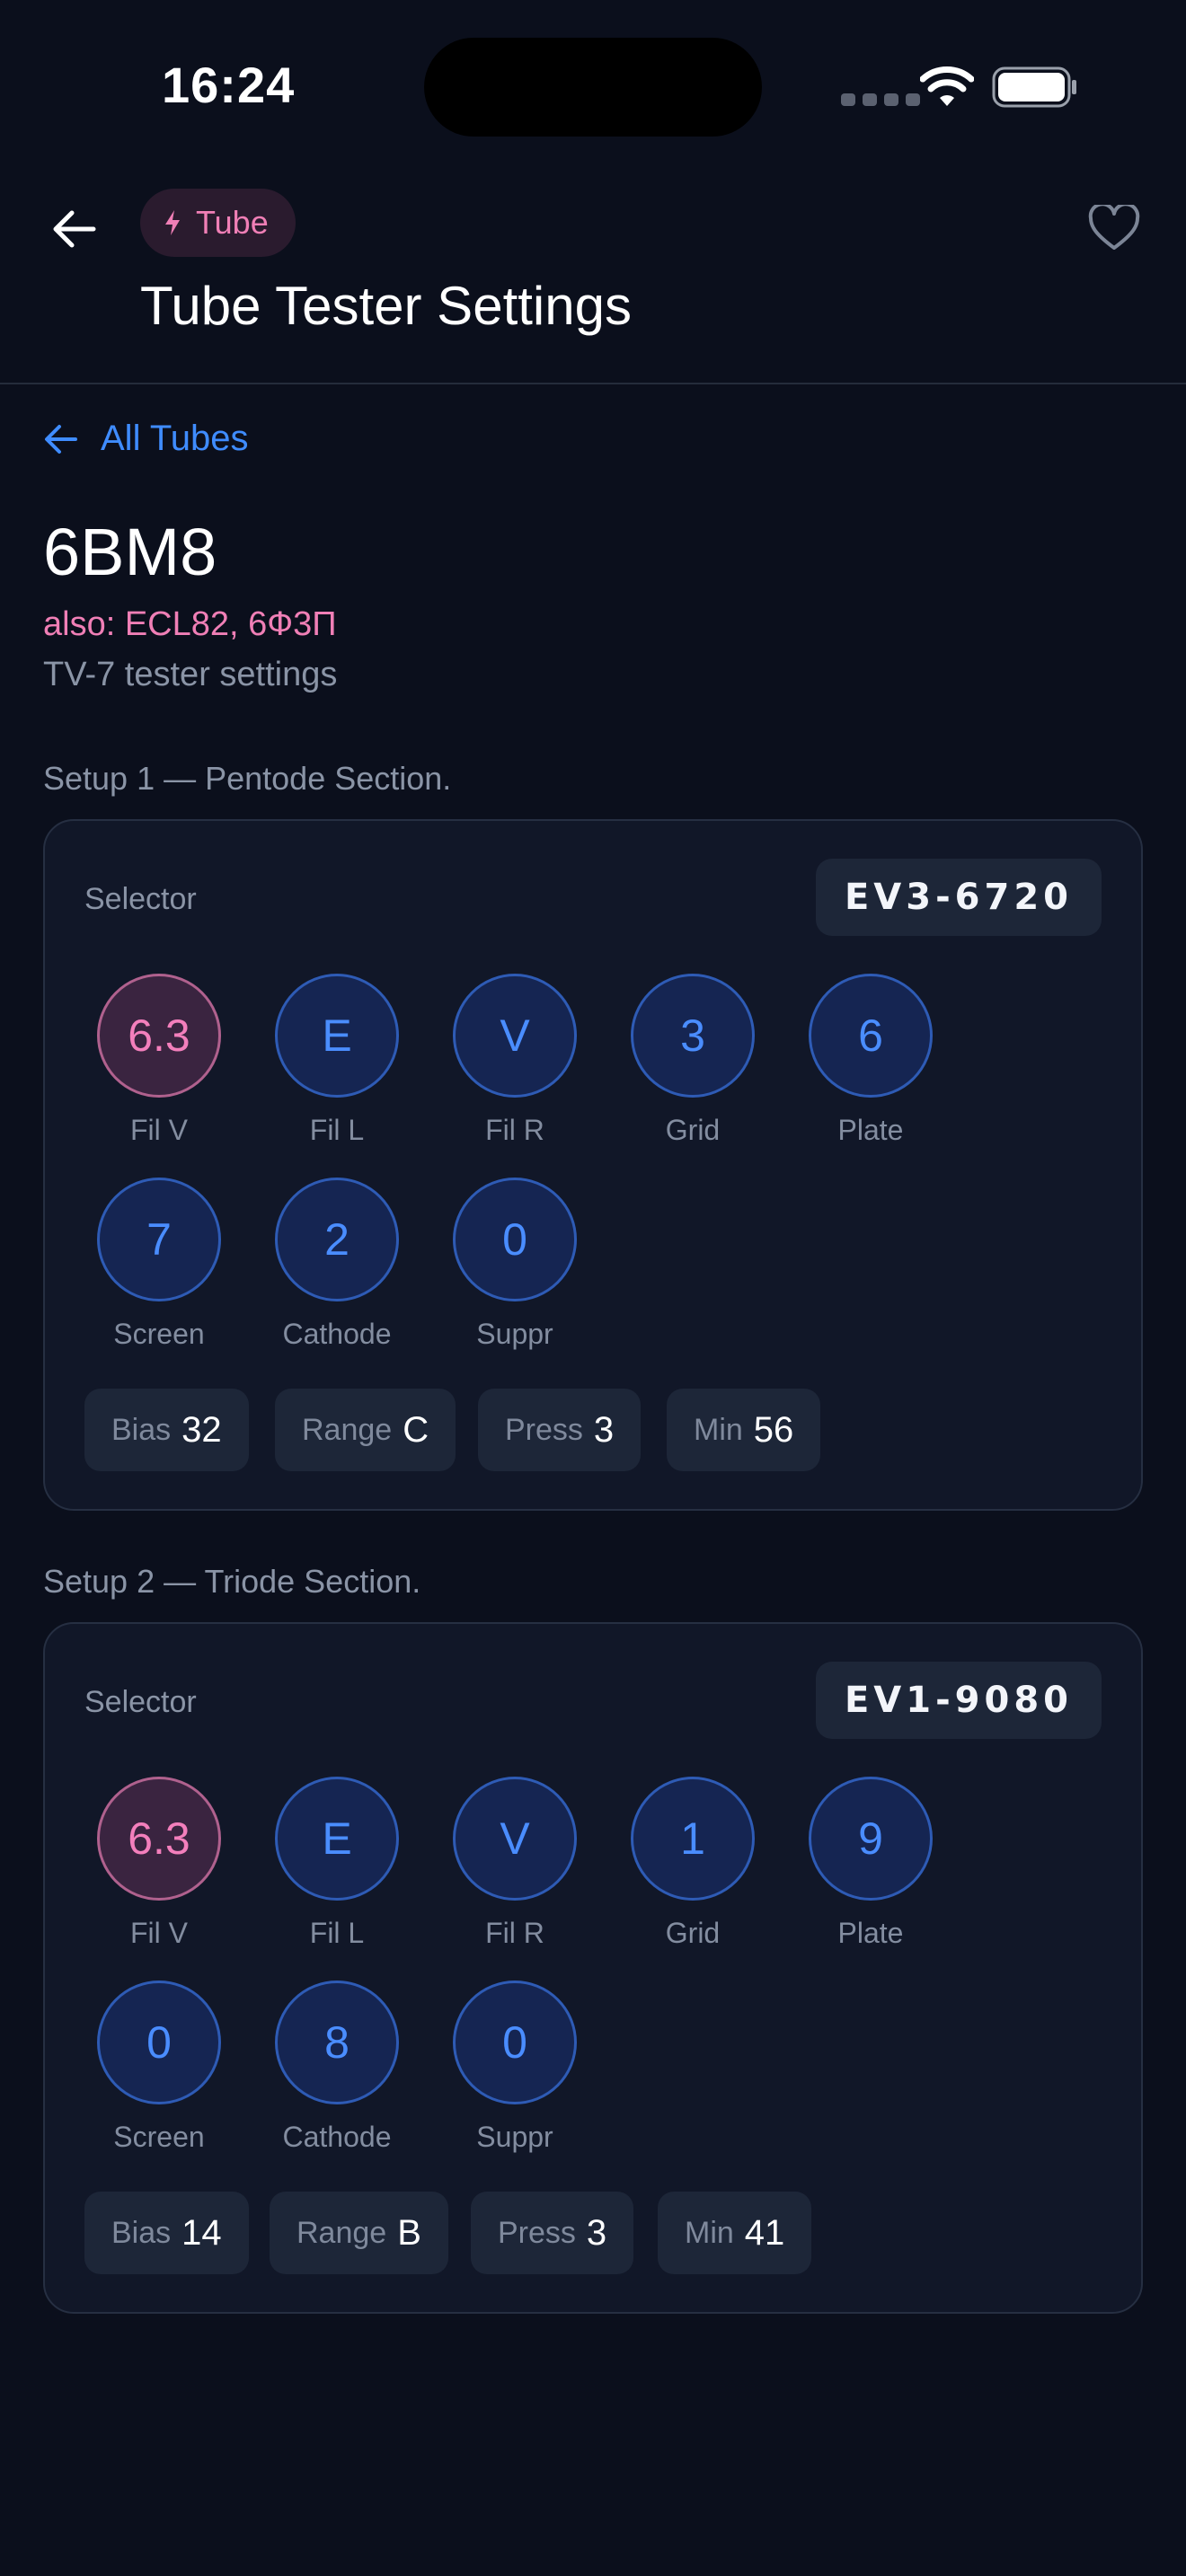 This screenshot has width=1186, height=2576. What do you see at coordinates (247, 778) in the screenshot?
I see `setup-label: Setup 1 — Pentode Section.` at bounding box center [247, 778].